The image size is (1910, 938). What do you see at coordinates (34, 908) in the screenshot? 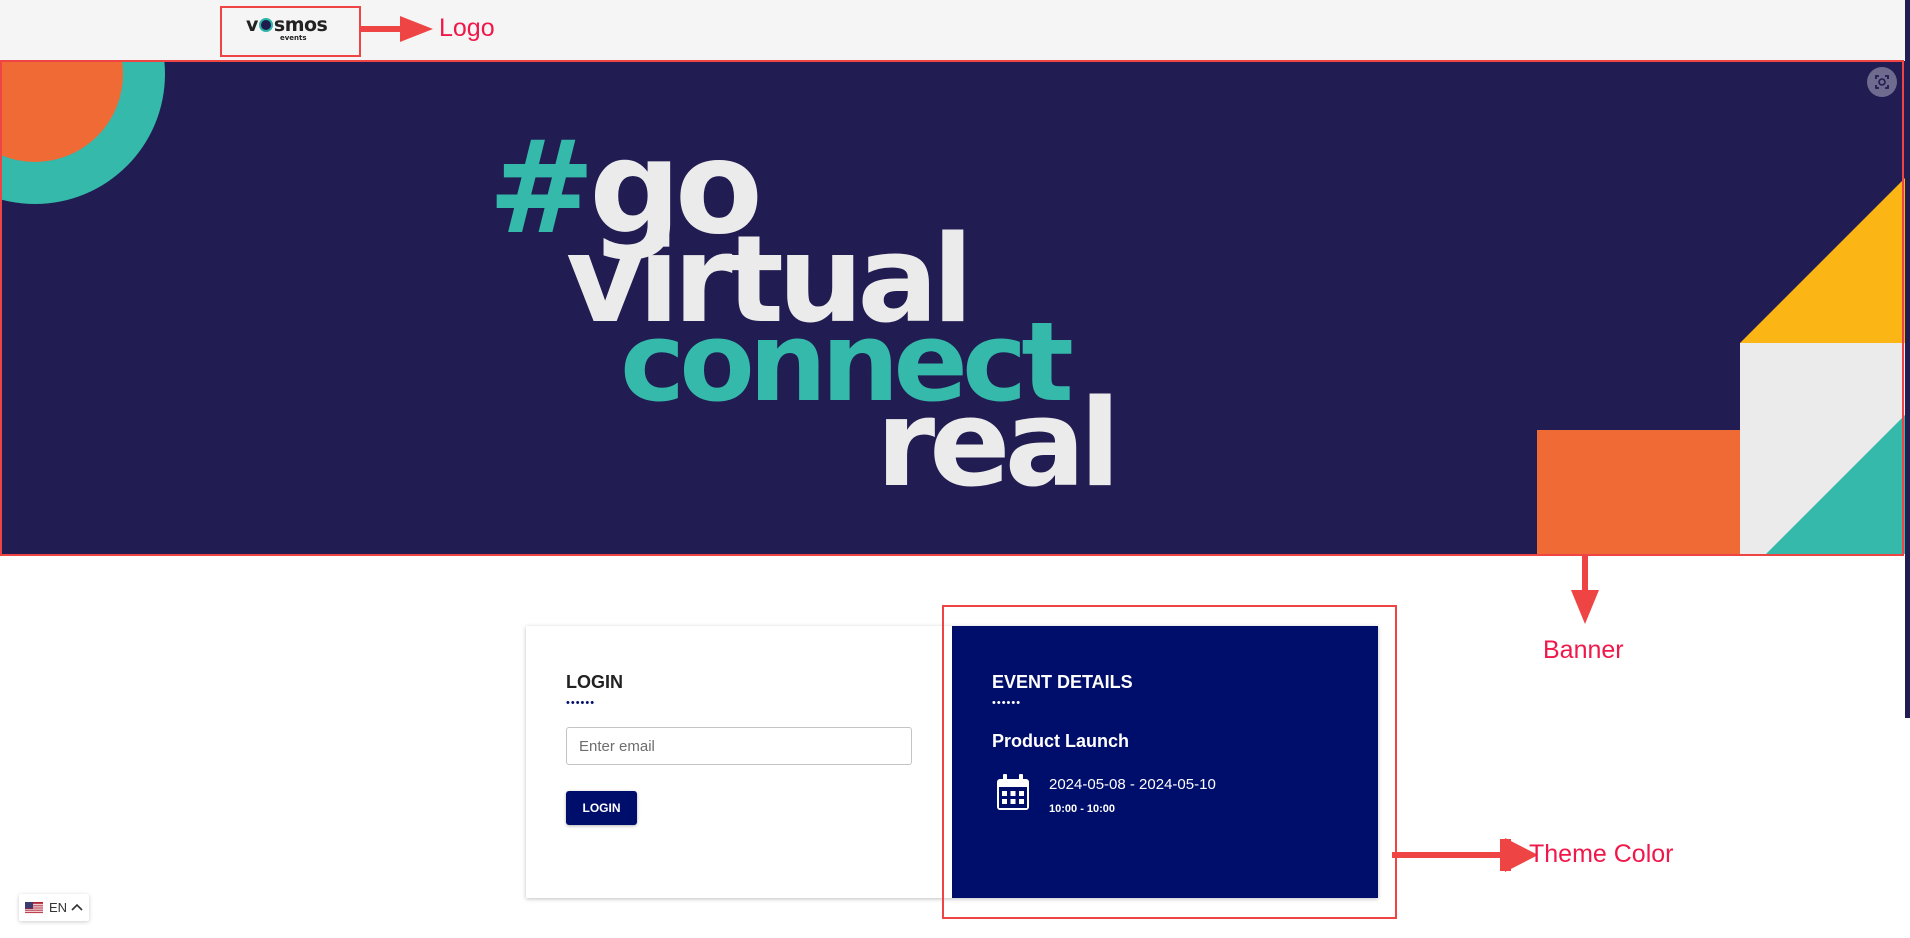
I see `us-flag-icon` at bounding box center [34, 908].